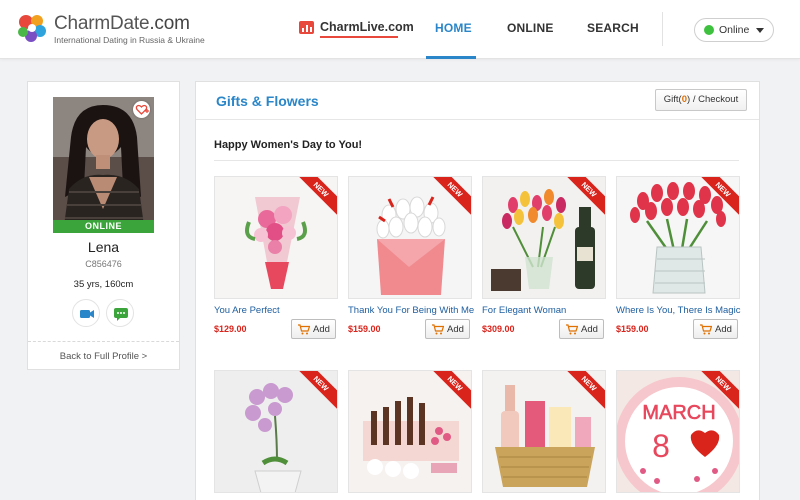 This screenshot has width=800, height=500. What do you see at coordinates (122, 23) in the screenshot?
I see `logo-wordmark: CharmDate.com` at bounding box center [122, 23].